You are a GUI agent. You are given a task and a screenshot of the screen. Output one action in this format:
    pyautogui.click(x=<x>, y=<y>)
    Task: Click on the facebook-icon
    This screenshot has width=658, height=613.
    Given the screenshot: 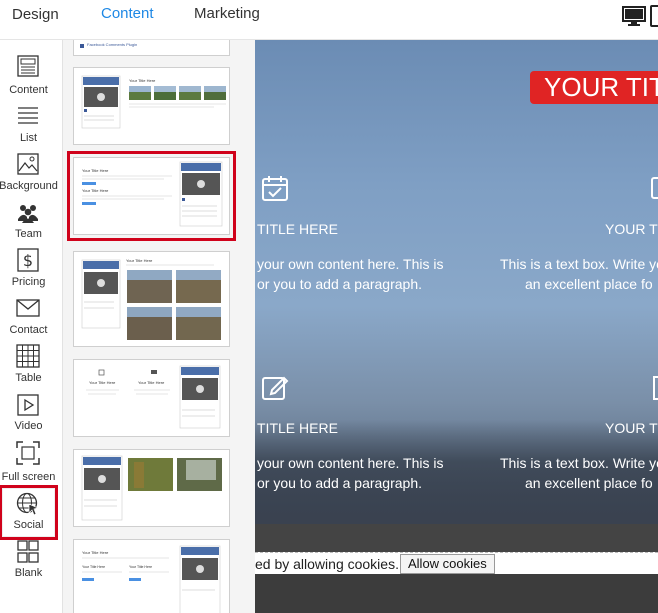 What is the action you would take?
    pyautogui.click(x=82, y=46)
    